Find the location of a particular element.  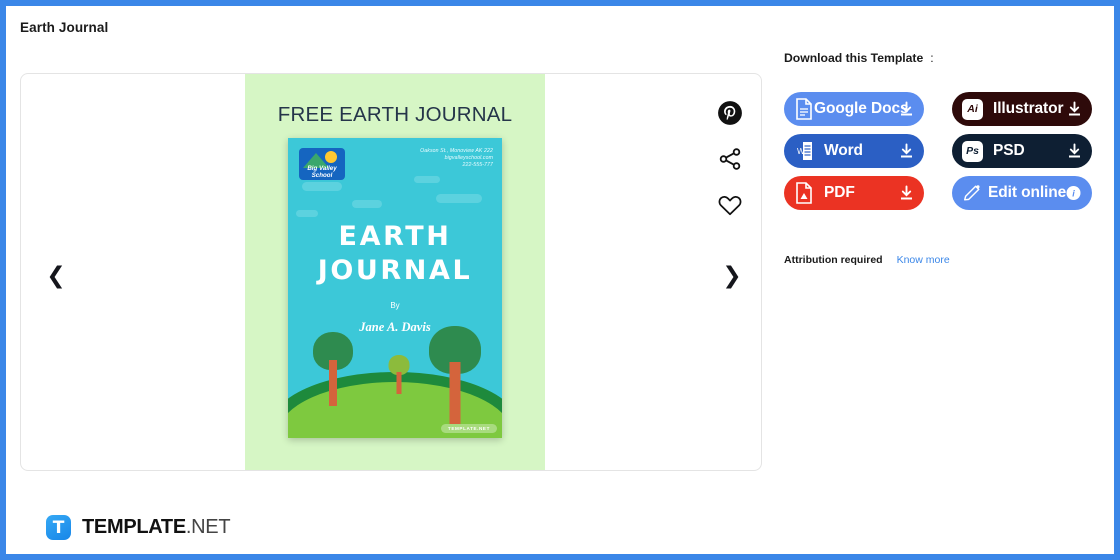

download-google-docs-button: Google Docs is located at coordinates (854, 109).